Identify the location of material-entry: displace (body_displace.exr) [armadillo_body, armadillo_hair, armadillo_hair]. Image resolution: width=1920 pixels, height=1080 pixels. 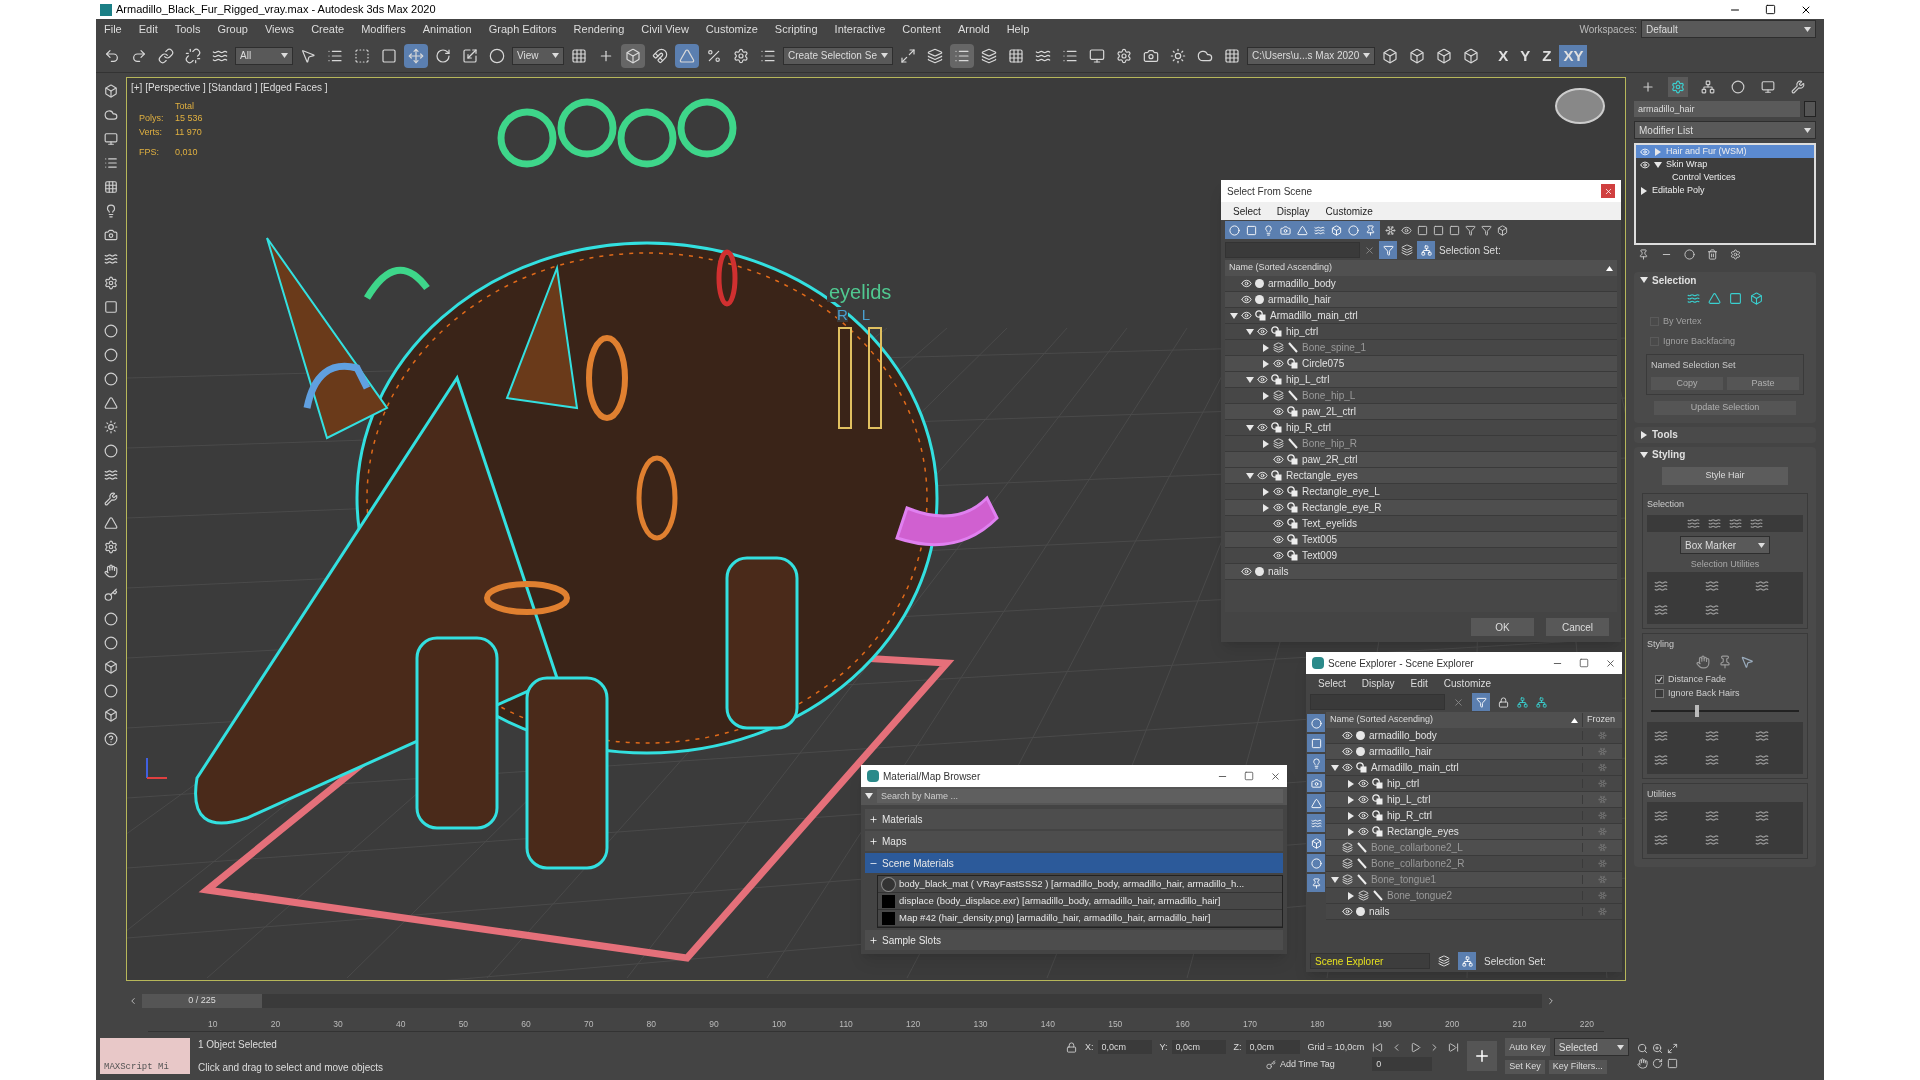
(1060, 901).